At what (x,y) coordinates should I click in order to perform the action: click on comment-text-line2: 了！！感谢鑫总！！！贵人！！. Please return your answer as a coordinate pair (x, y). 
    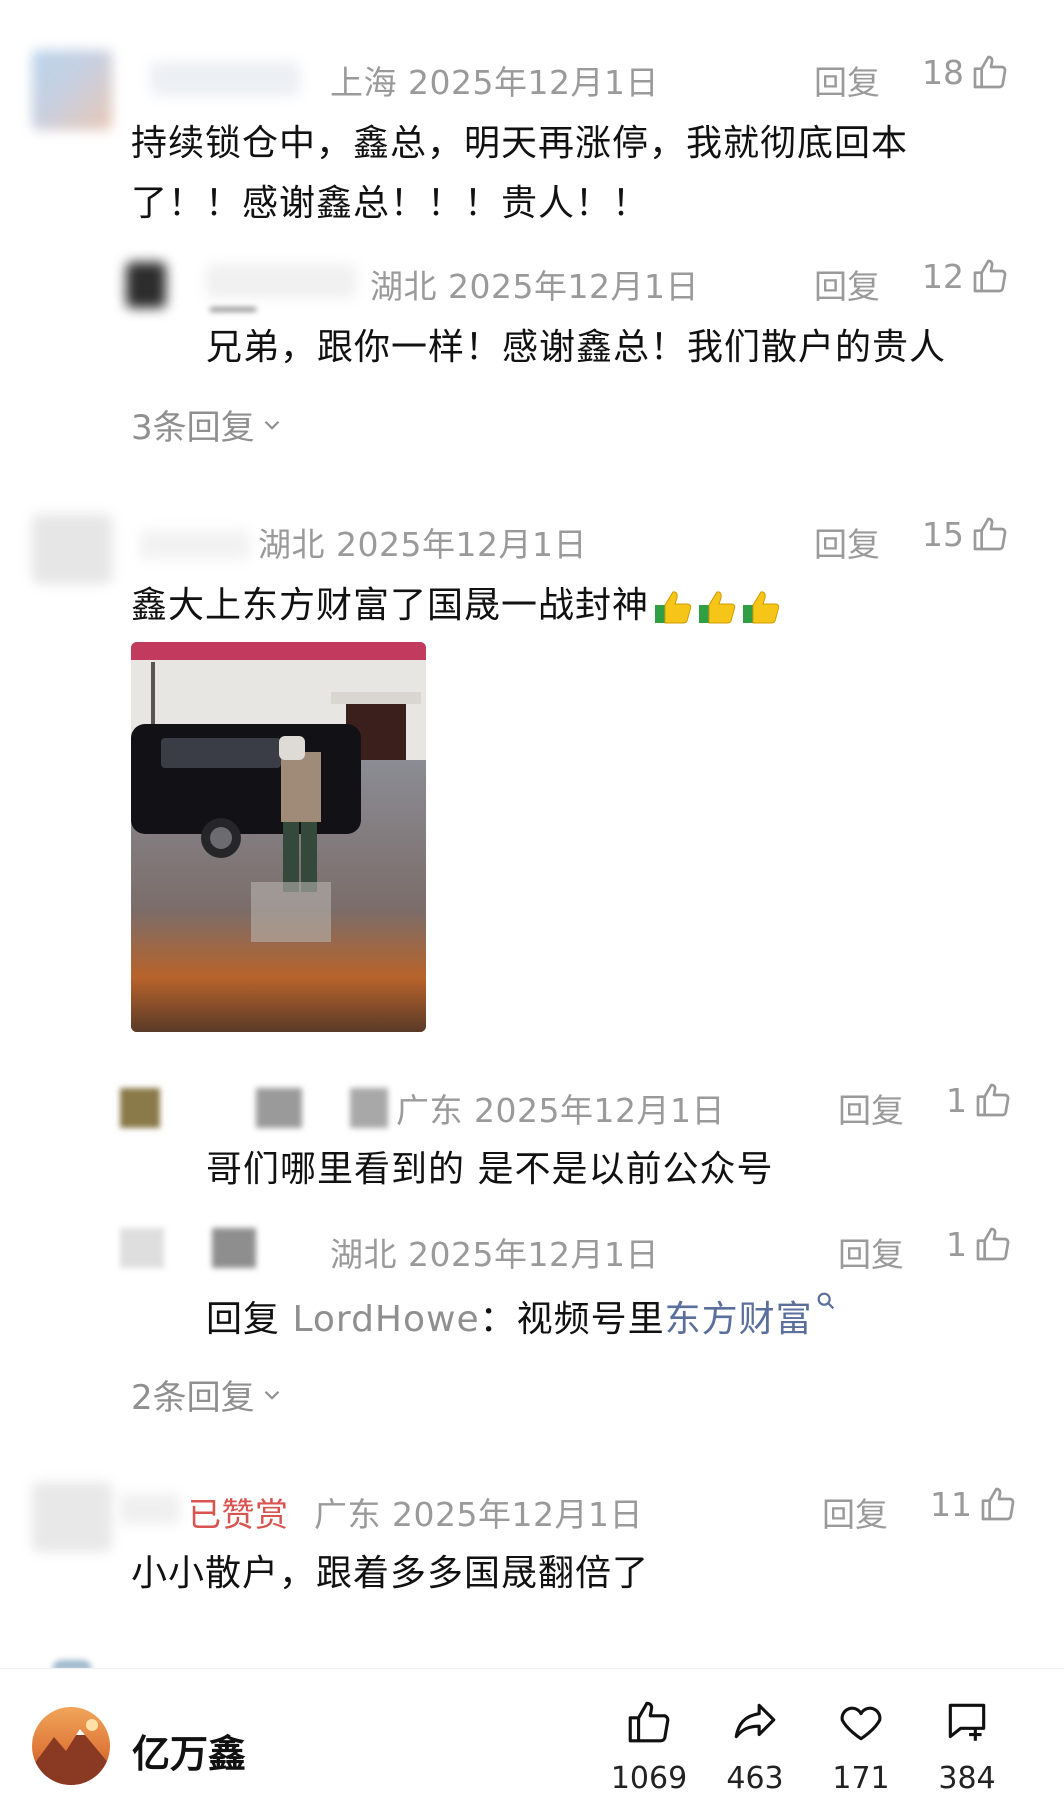
    Looking at the image, I should click on (390, 203).